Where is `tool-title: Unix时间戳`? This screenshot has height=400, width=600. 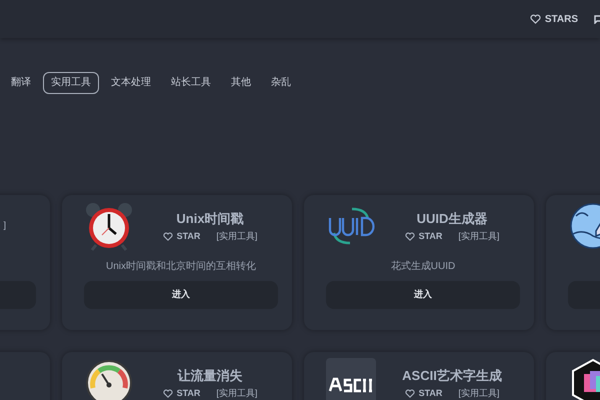 tool-title: Unix时间戳 is located at coordinates (210, 219).